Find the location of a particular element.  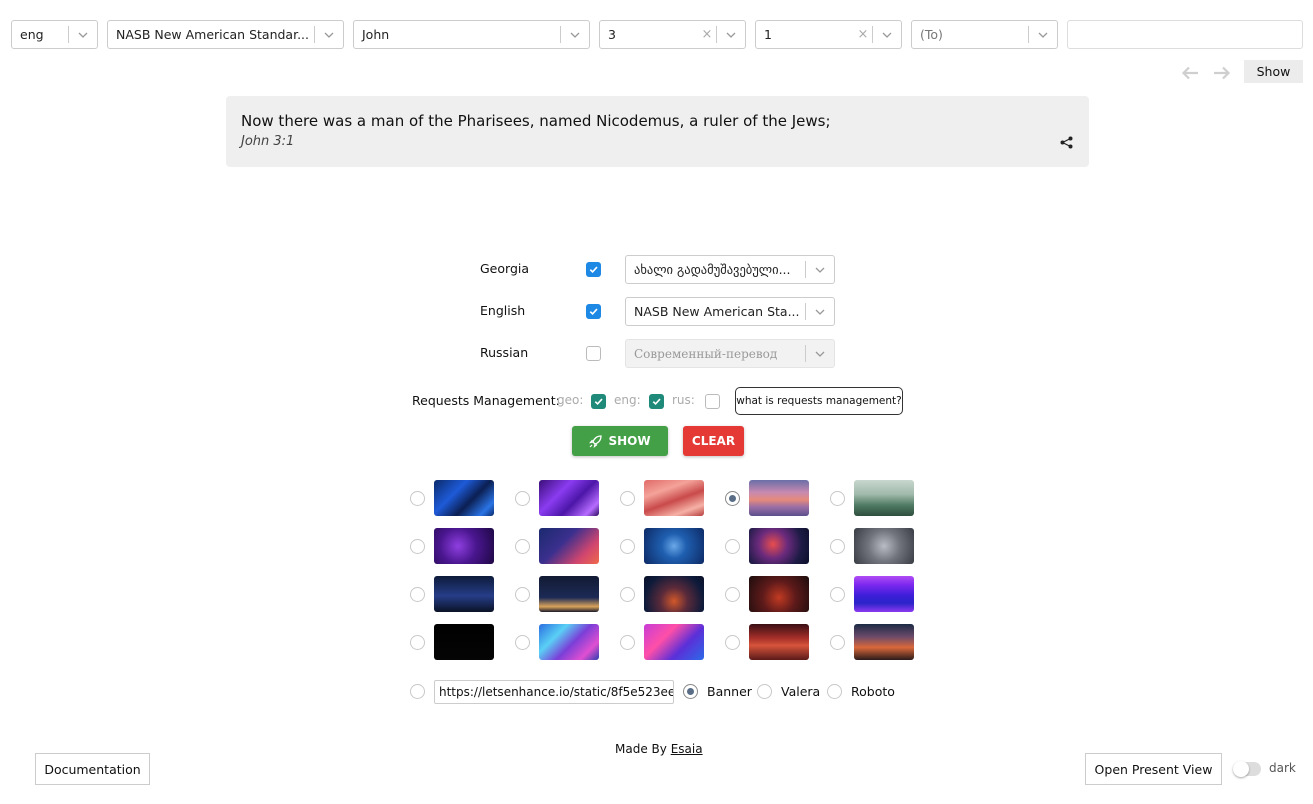

language-label-russian: Russian is located at coordinates (504, 352).